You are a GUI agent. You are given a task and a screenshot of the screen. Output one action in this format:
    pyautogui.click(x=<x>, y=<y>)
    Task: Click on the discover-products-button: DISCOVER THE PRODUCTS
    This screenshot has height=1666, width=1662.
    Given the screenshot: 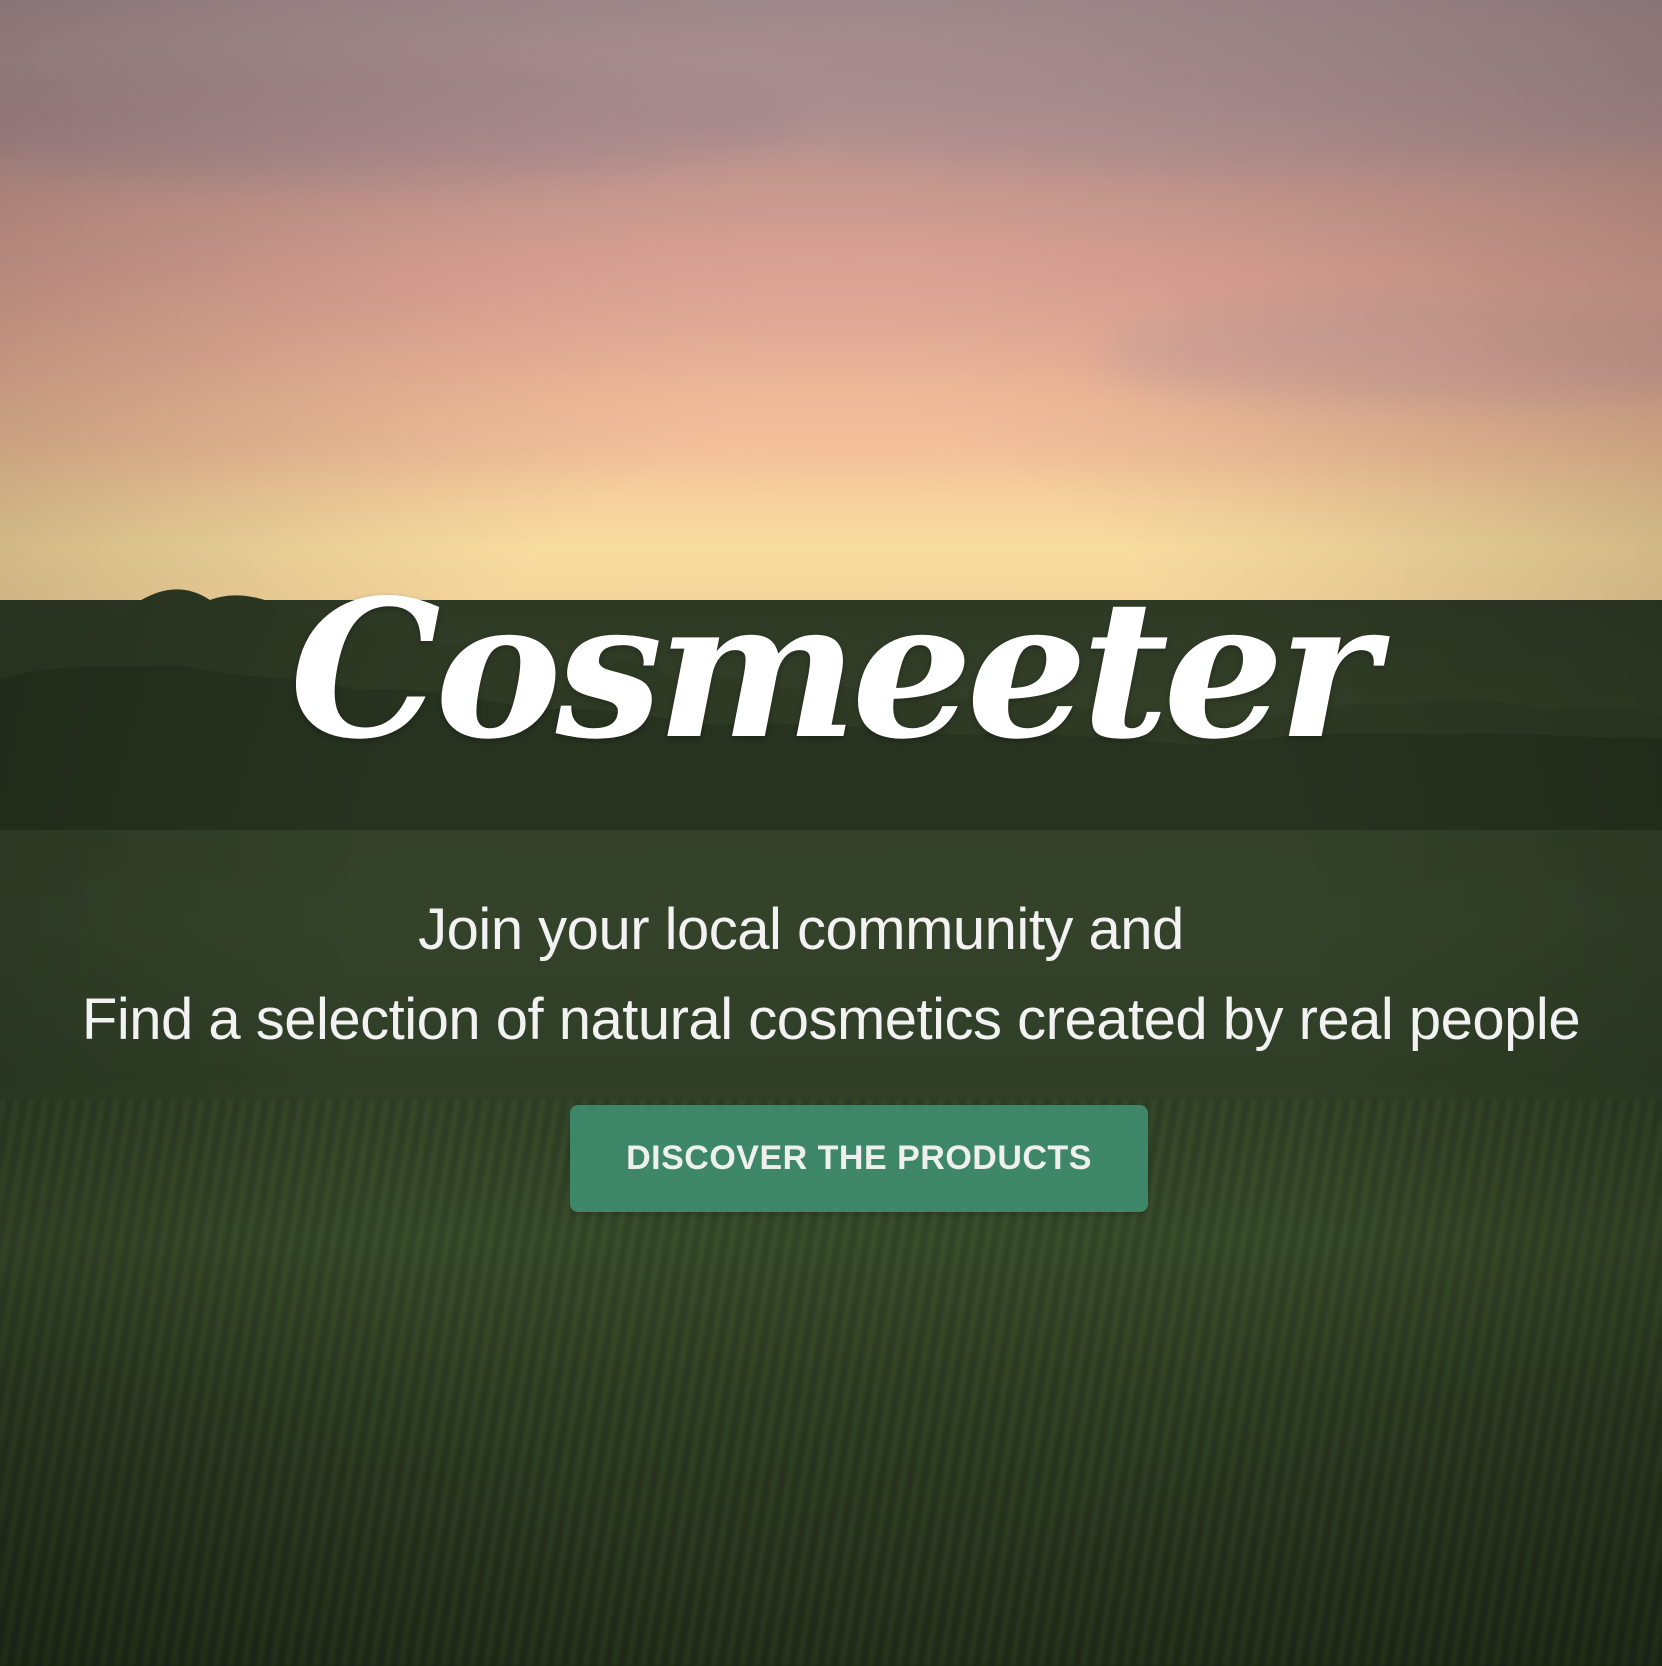 What is the action you would take?
    pyautogui.click(x=859, y=1158)
    